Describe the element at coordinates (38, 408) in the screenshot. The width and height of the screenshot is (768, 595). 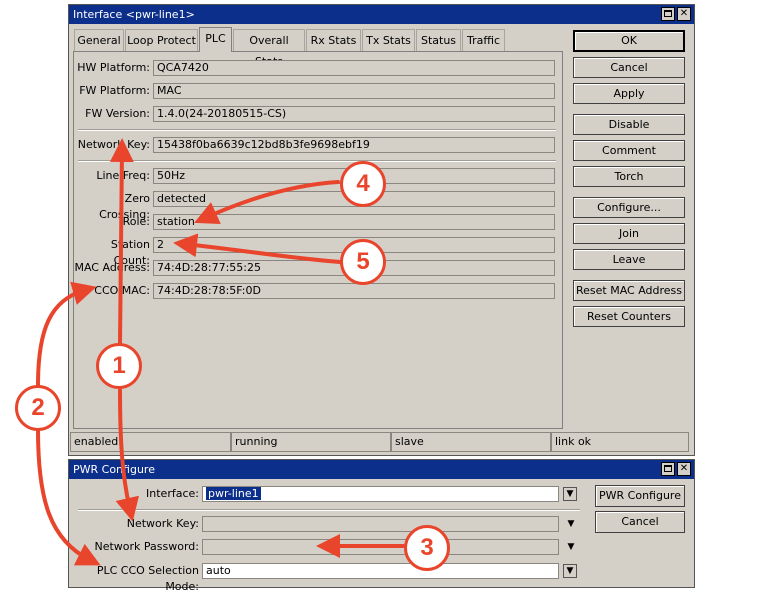
I see `annotation-2: 2` at that location.